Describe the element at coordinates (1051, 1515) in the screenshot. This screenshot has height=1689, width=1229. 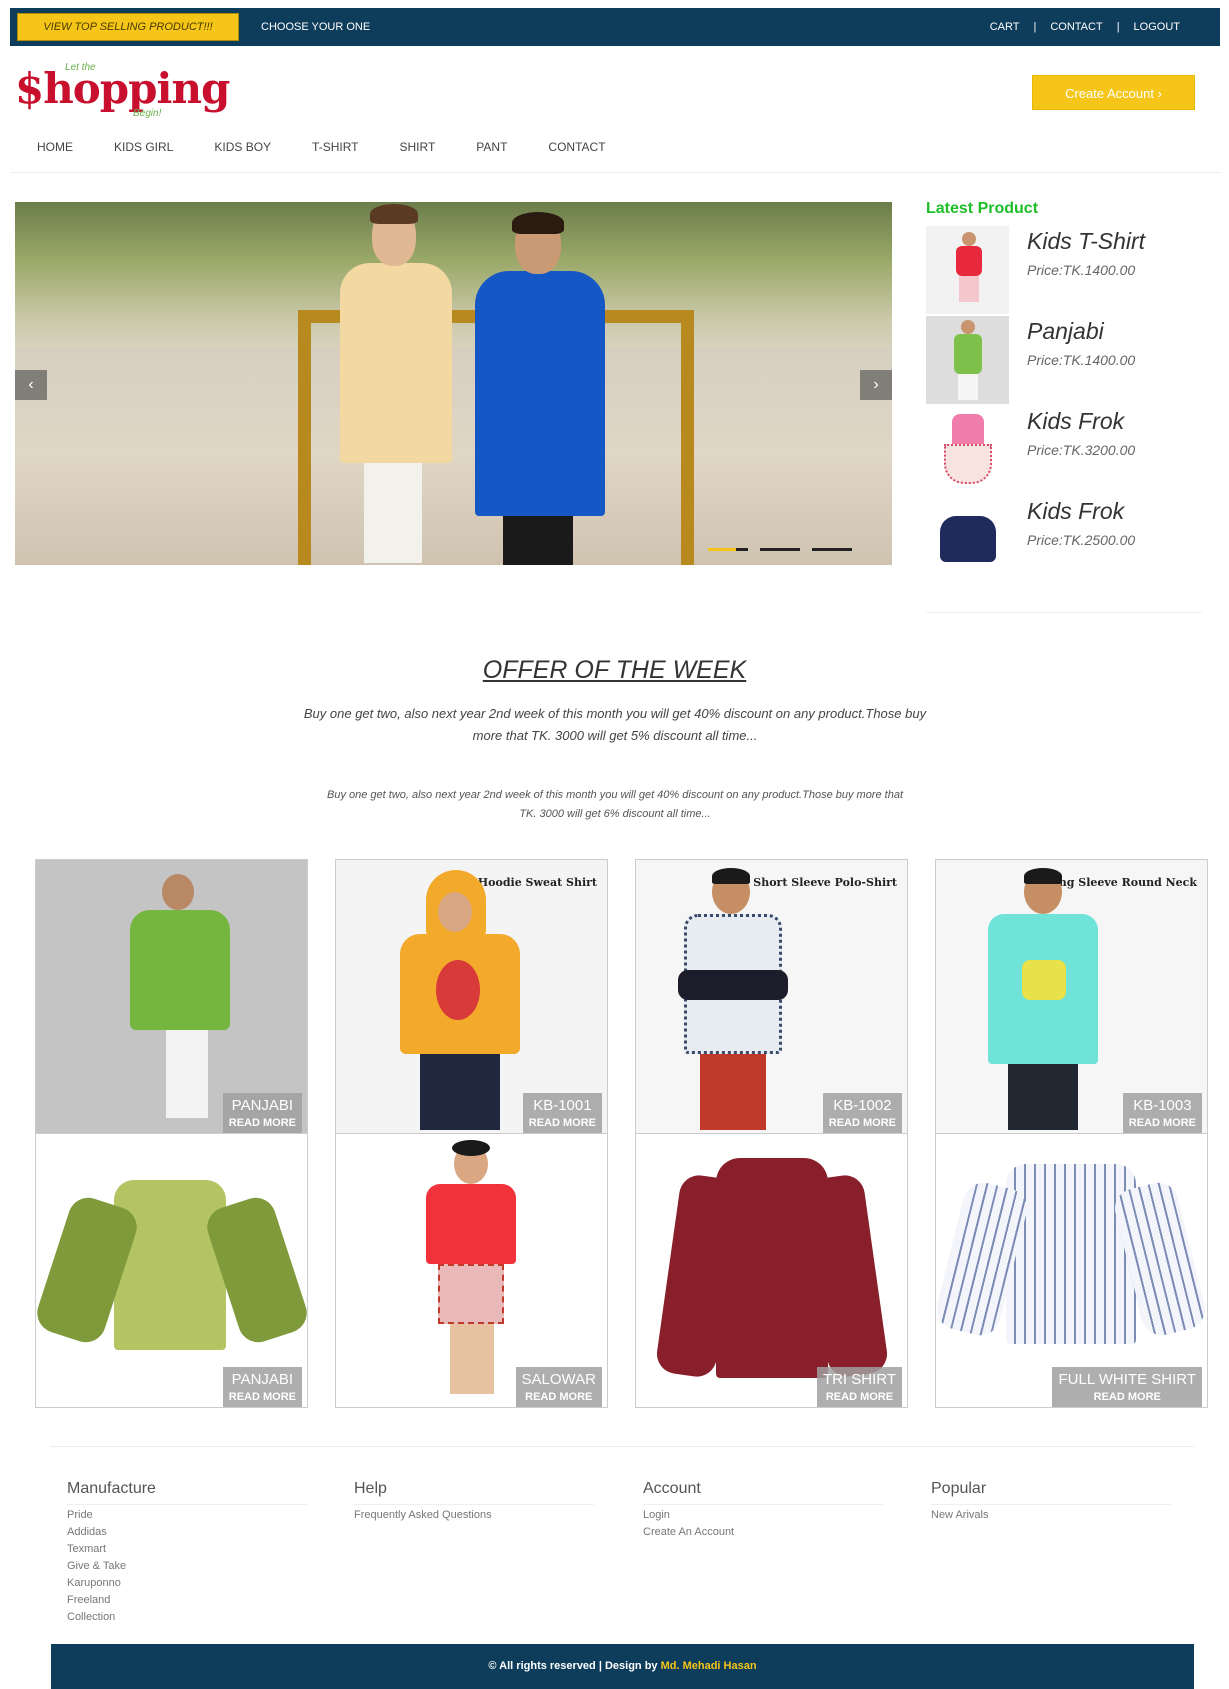
I see `footer-link: New Arivals` at that location.